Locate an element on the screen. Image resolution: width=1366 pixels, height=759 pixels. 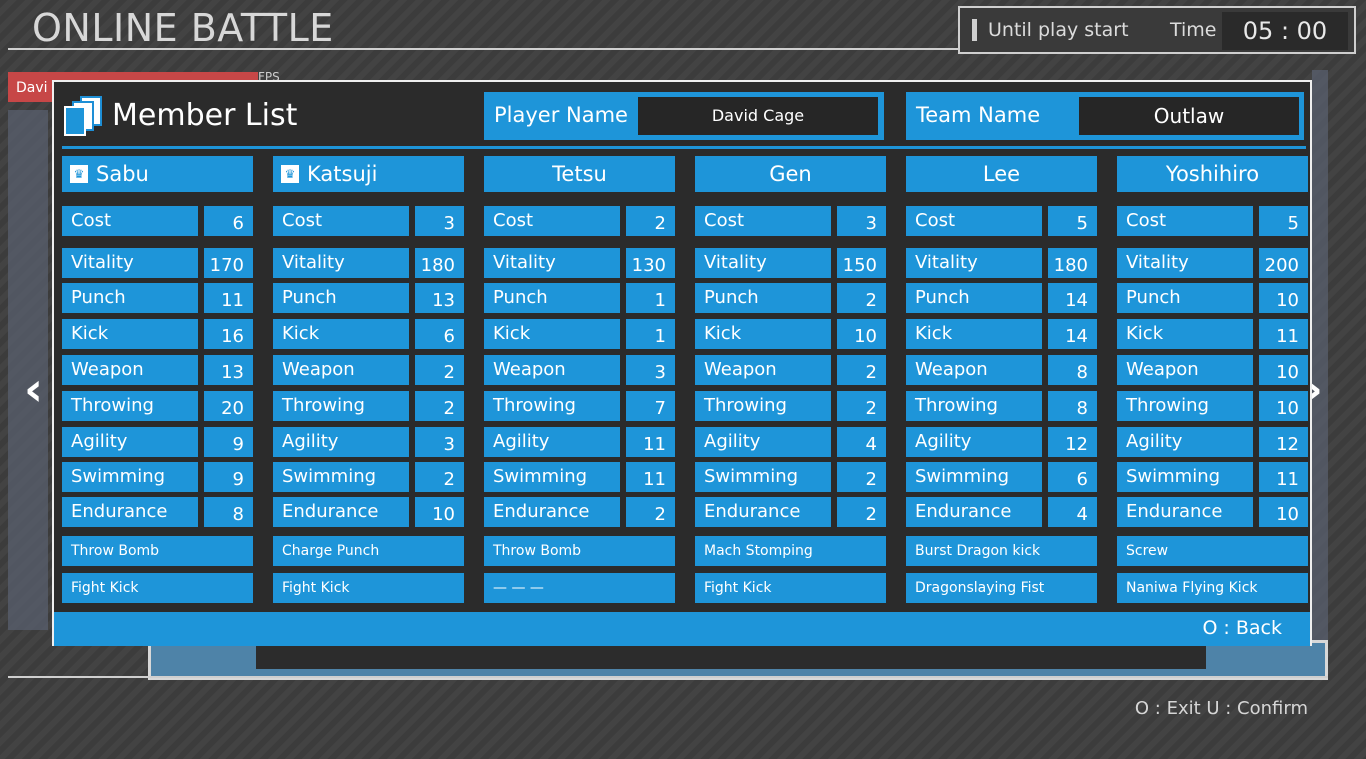
team-name-label: Team Name is located at coordinates (978, 115).